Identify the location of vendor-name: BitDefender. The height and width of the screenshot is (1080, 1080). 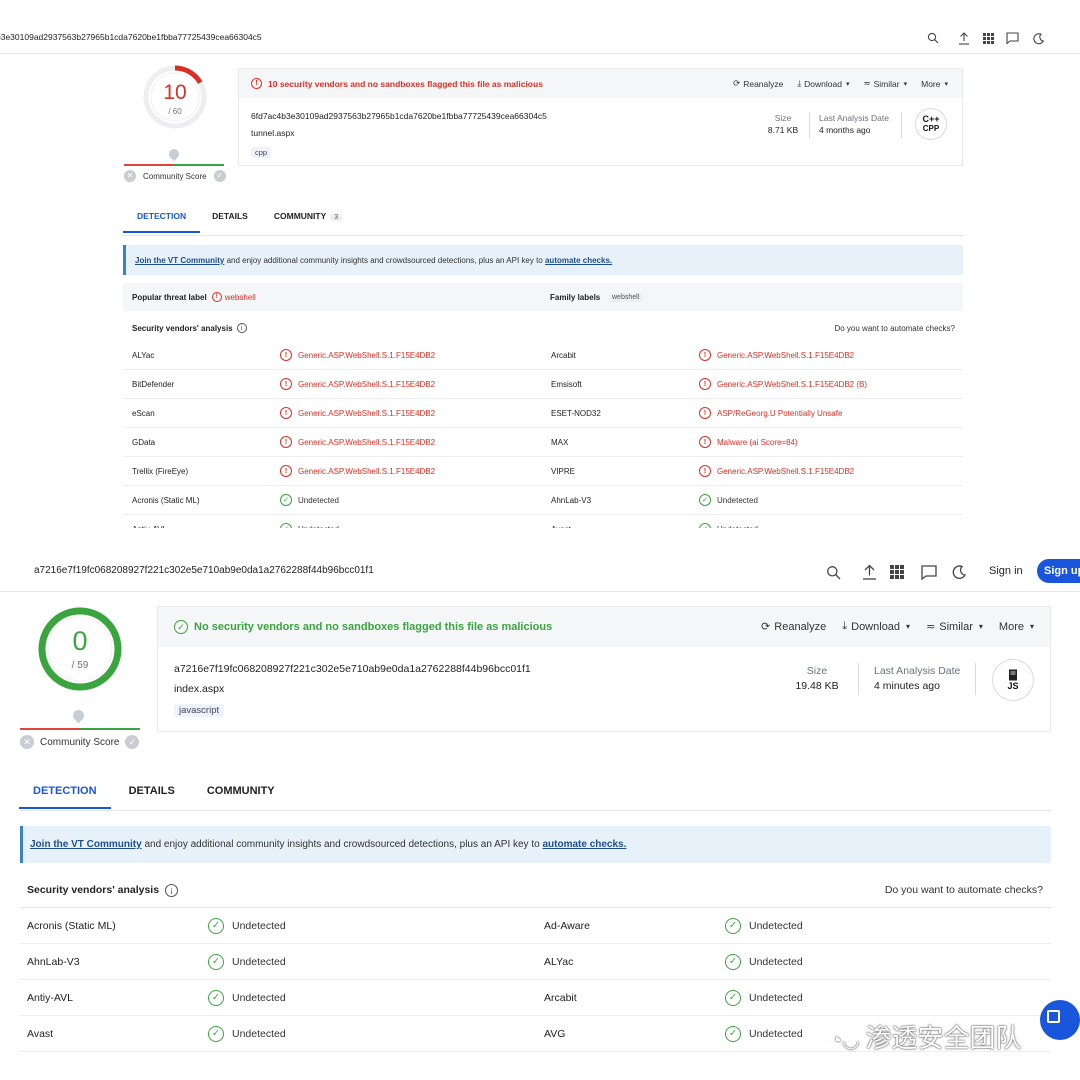
(153, 384).